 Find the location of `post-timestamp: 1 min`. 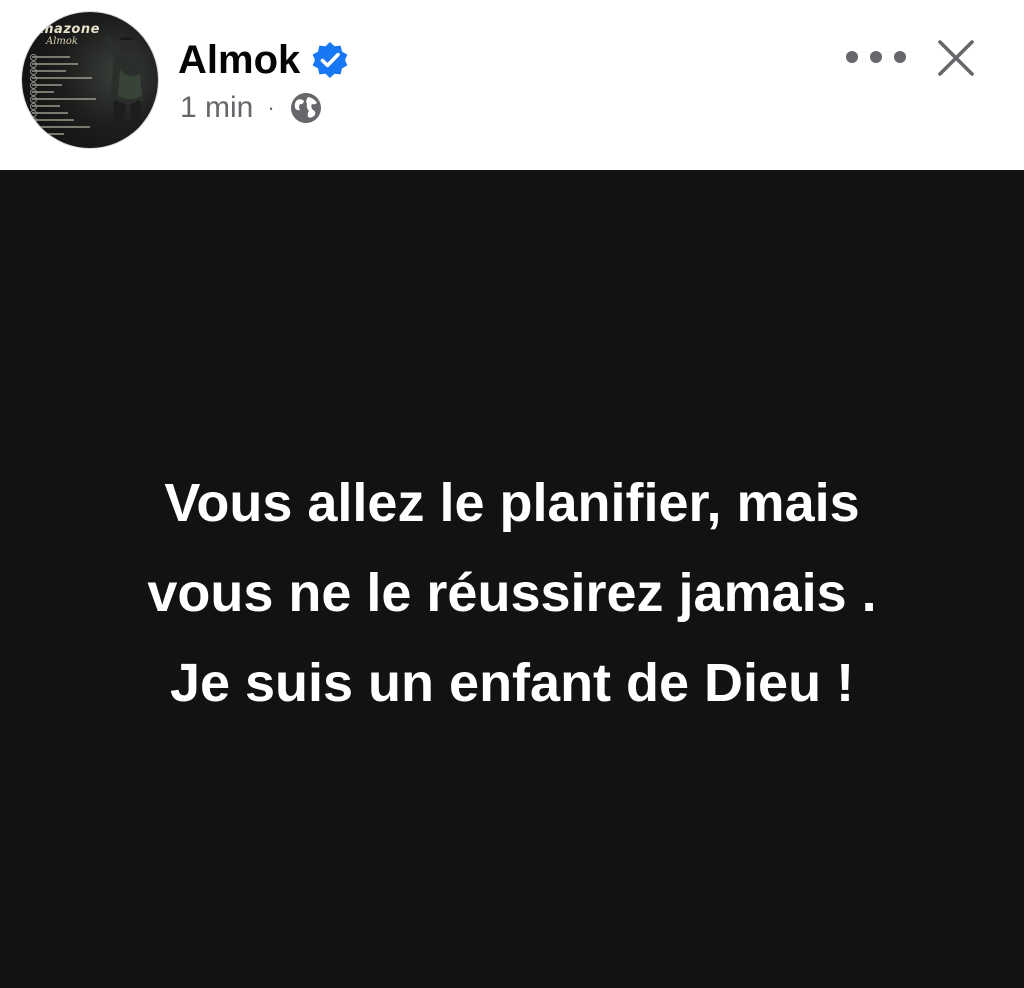

post-timestamp: 1 min is located at coordinates (216, 108).